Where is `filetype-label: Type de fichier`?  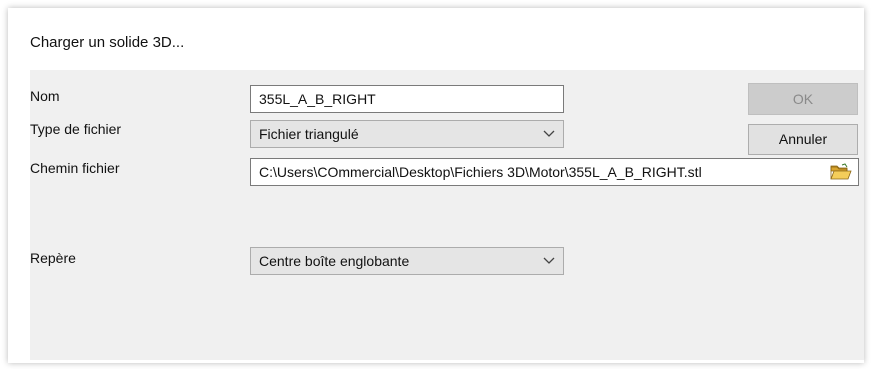 filetype-label: Type de fichier is located at coordinates (76, 129).